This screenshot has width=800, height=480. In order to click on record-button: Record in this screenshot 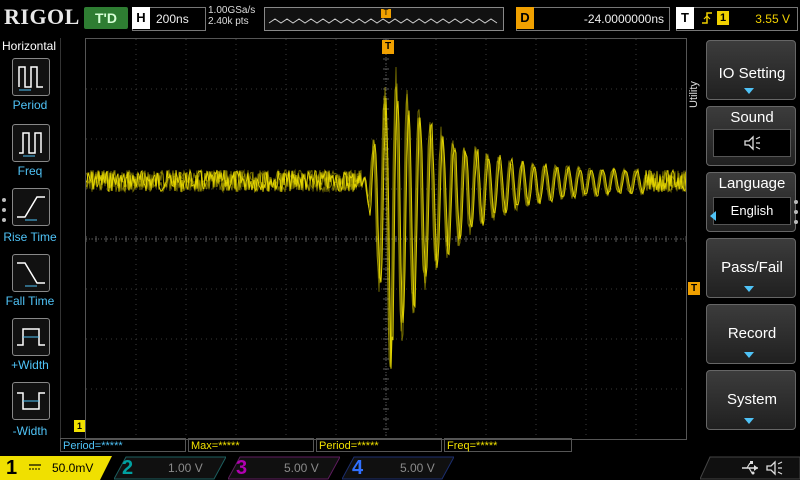, I will do `click(751, 334)`.